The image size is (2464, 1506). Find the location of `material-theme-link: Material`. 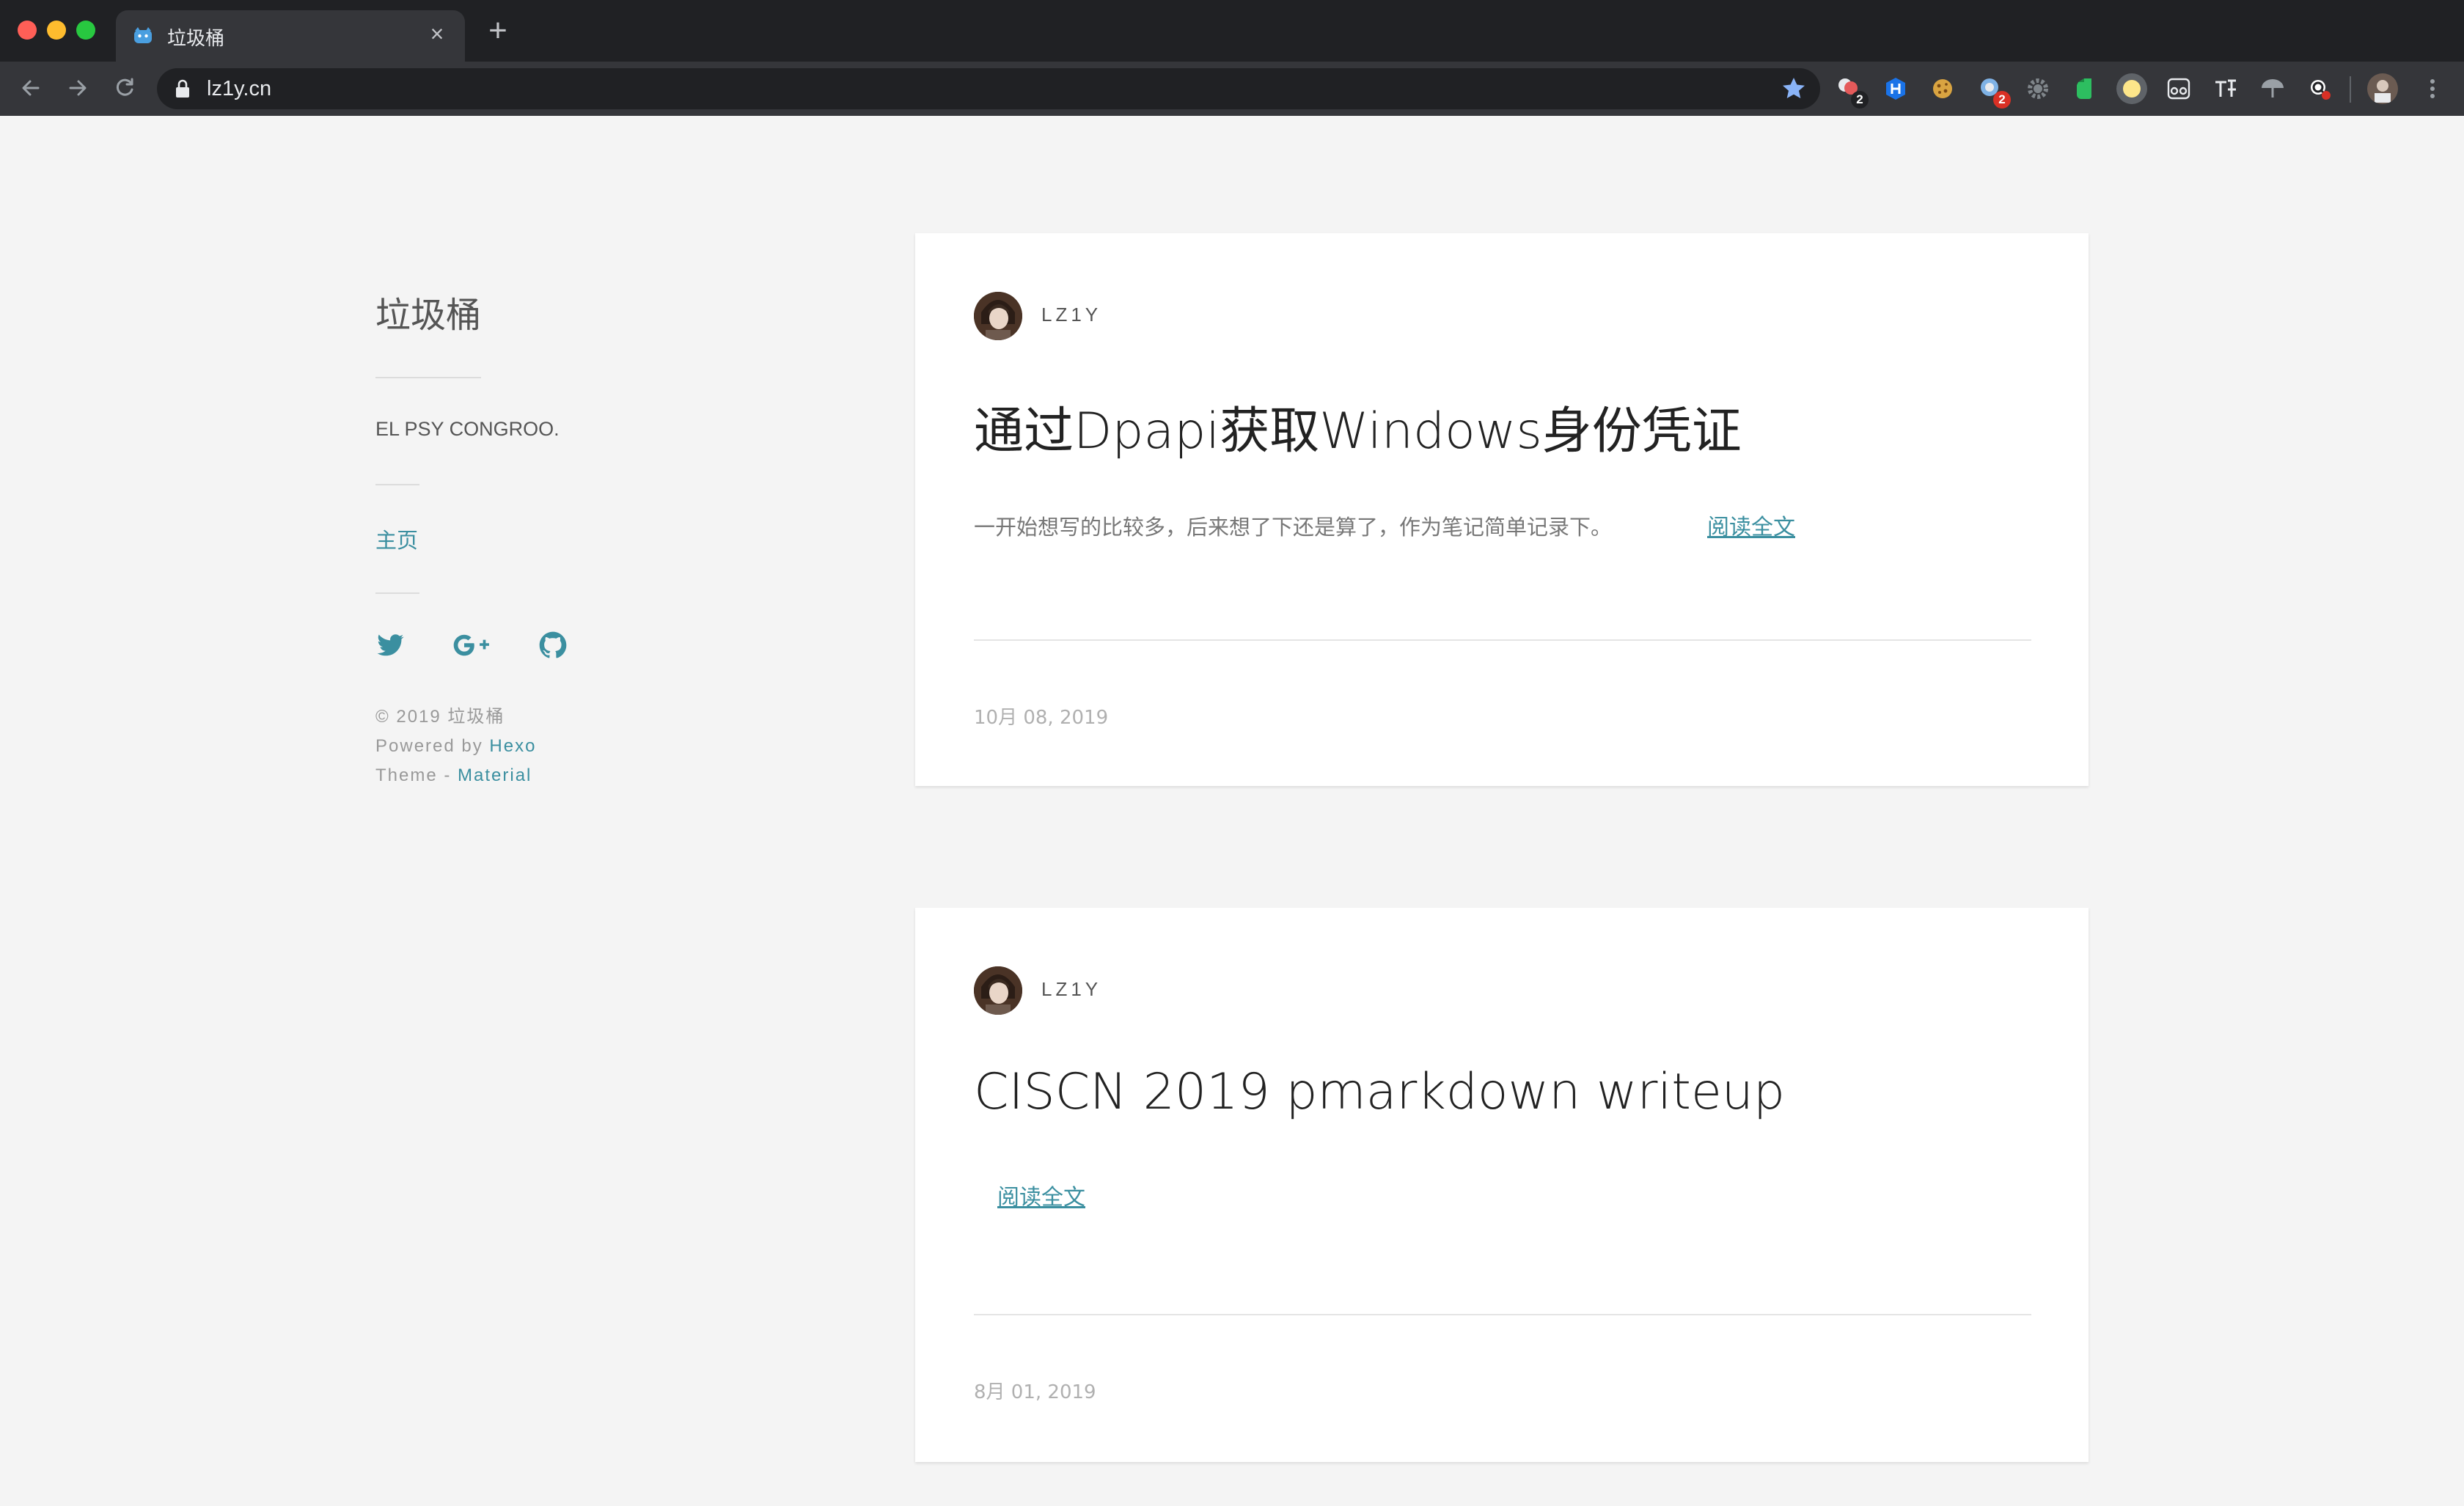

material-theme-link: Material is located at coordinates (495, 775).